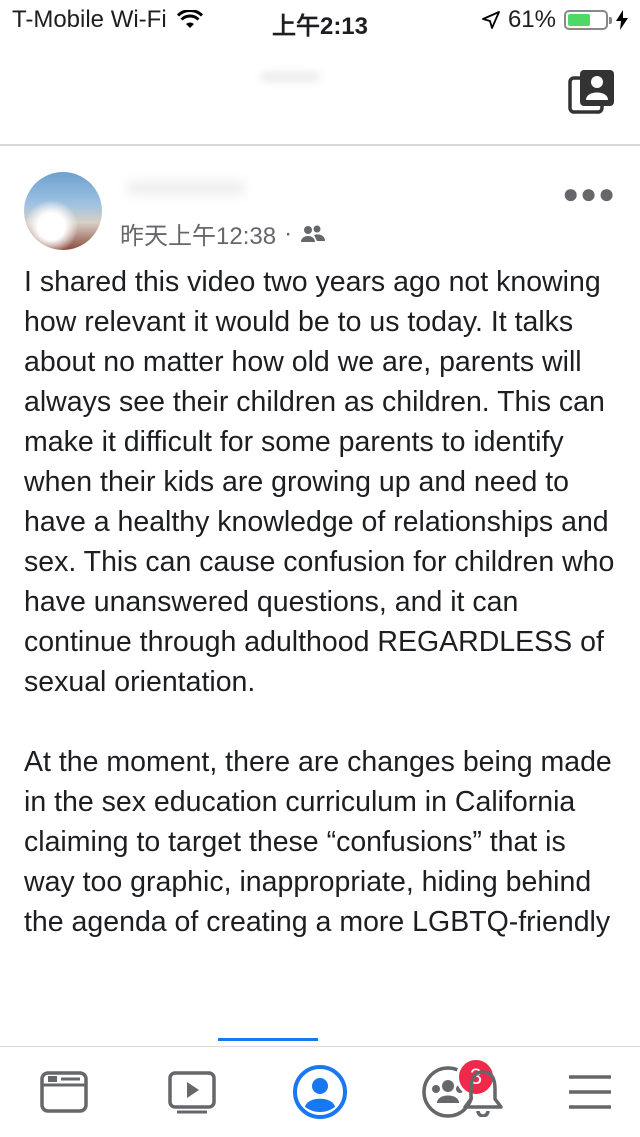 Image resolution: width=640 pixels, height=1137 pixels. I want to click on profile-card-icon, so click(591, 92).